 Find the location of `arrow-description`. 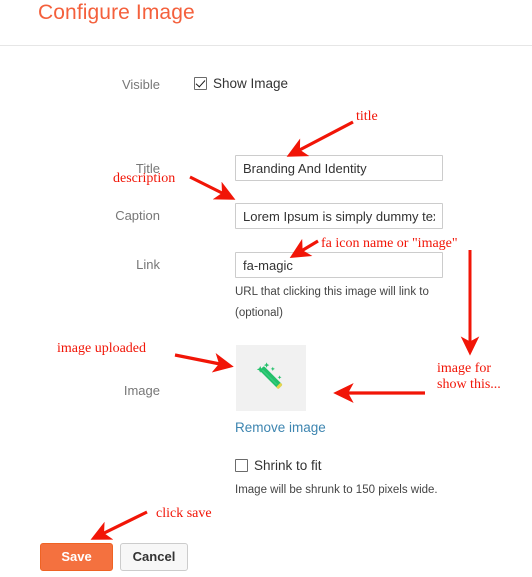

arrow-description is located at coordinates (212, 187).